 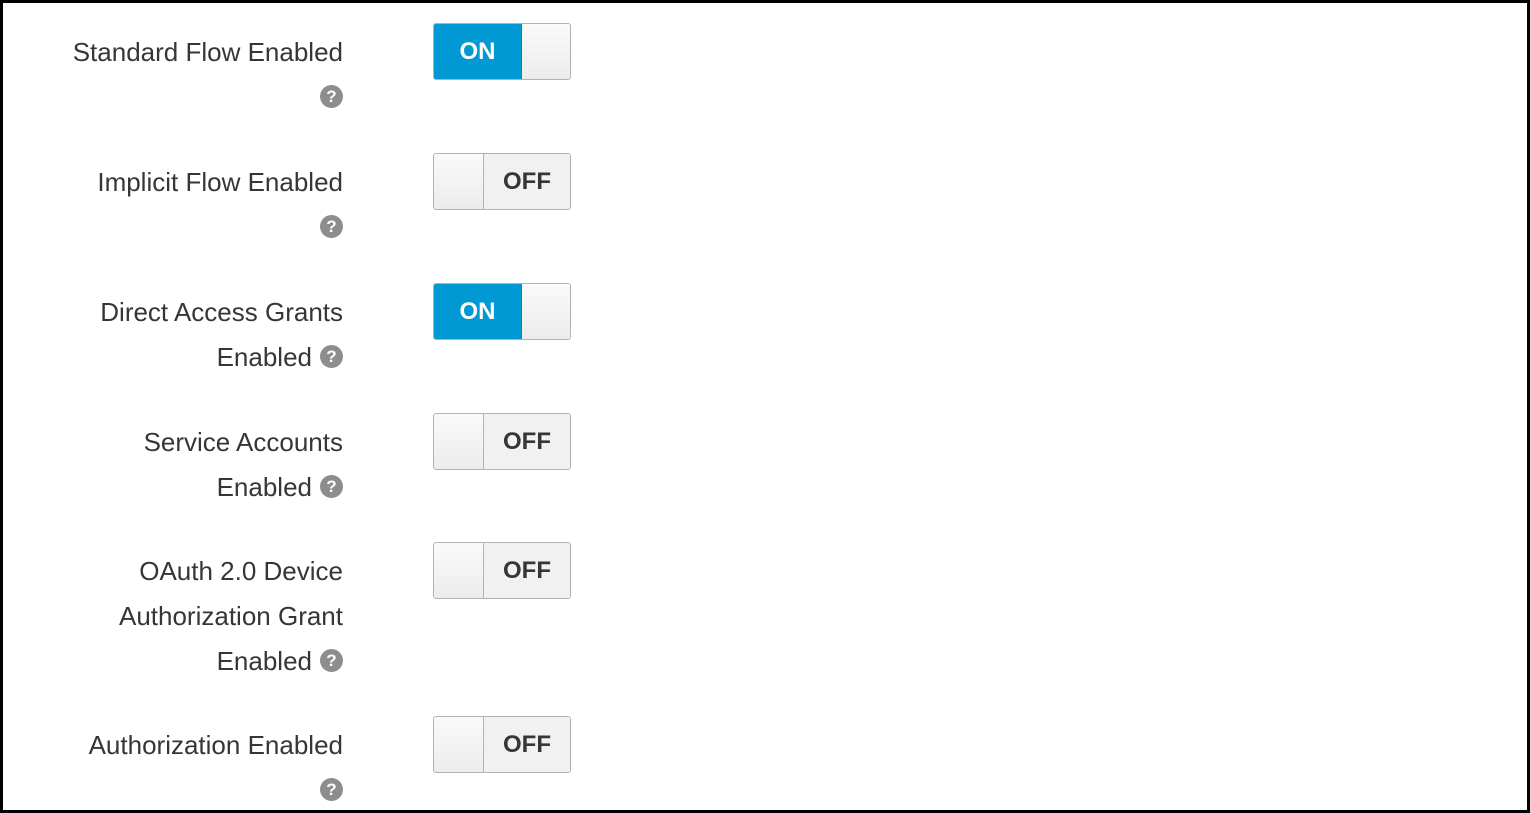 I want to click on implicit-flow-toggle: OFF, so click(x=502, y=181).